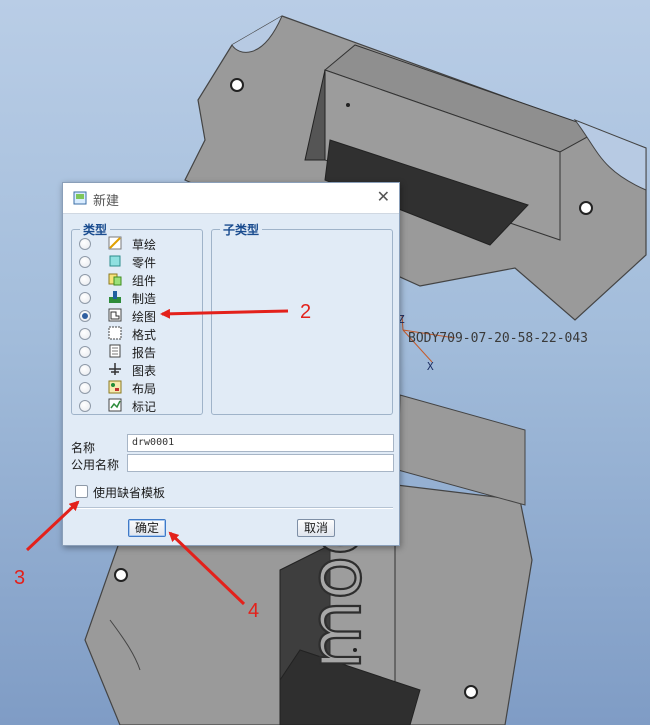 The height and width of the screenshot is (725, 650). What do you see at coordinates (95, 465) in the screenshot?
I see `common-name-label: 公用名称` at bounding box center [95, 465].